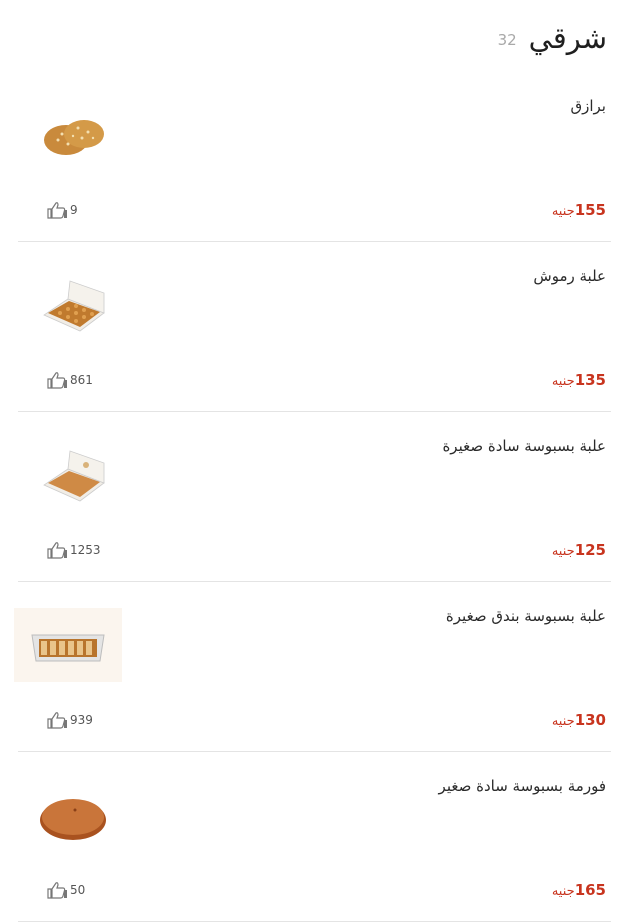  What do you see at coordinates (73, 477) in the screenshot?
I see `basbousa-box-image` at bounding box center [73, 477].